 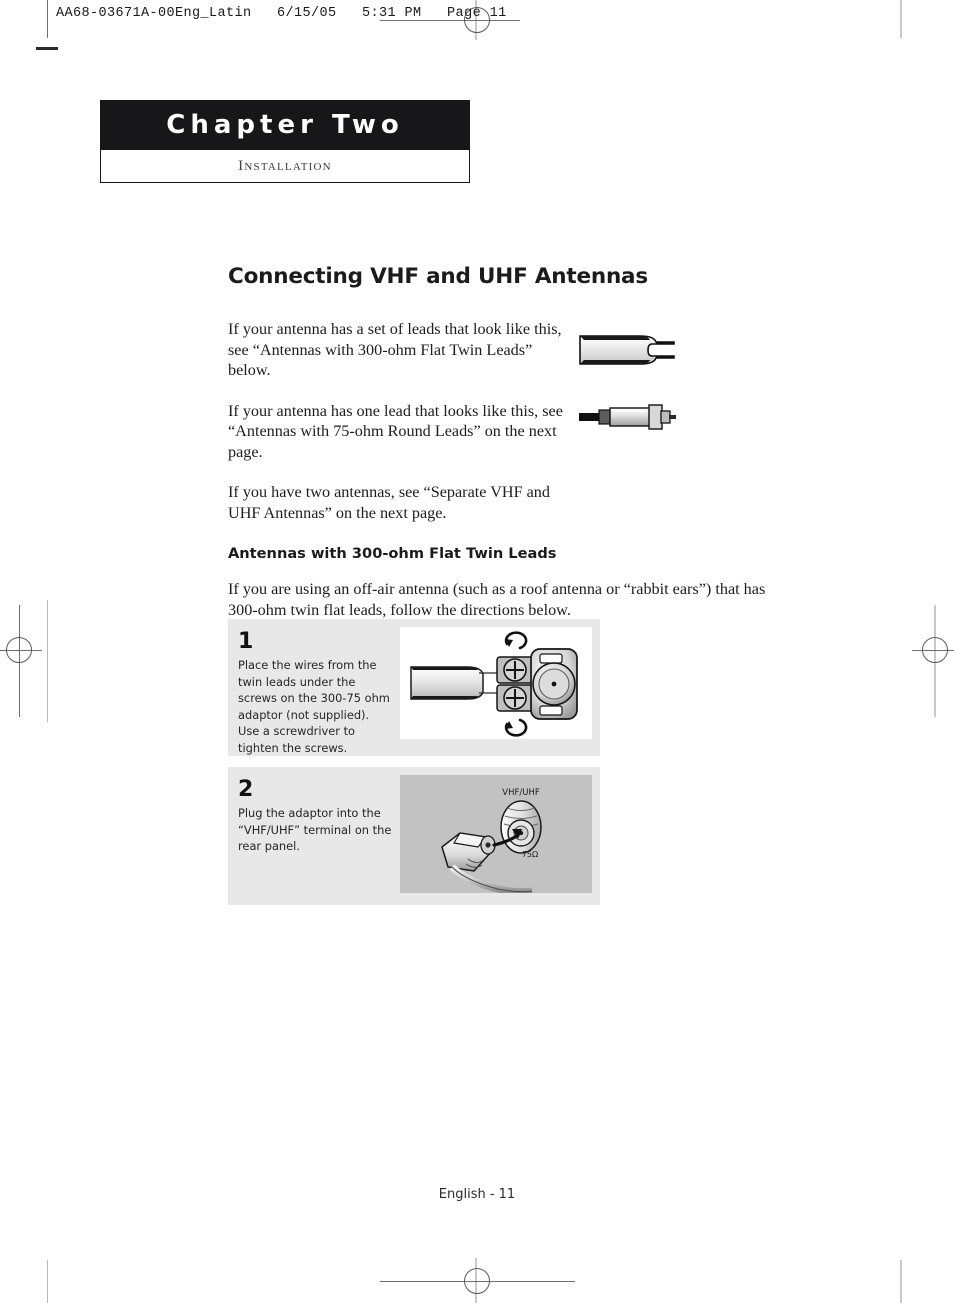 I want to click on adaptor-screw-terminals-icon, so click(x=493, y=684).